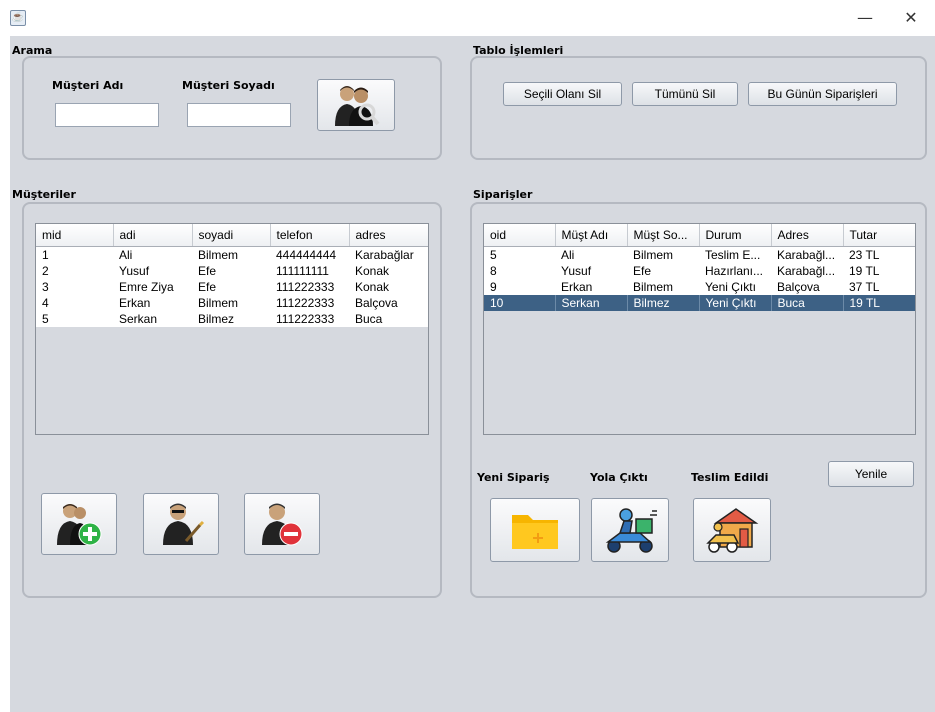 The width and height of the screenshot is (935, 712). What do you see at coordinates (388, 303) in the screenshot?
I see `table-cell: Balçova` at bounding box center [388, 303].